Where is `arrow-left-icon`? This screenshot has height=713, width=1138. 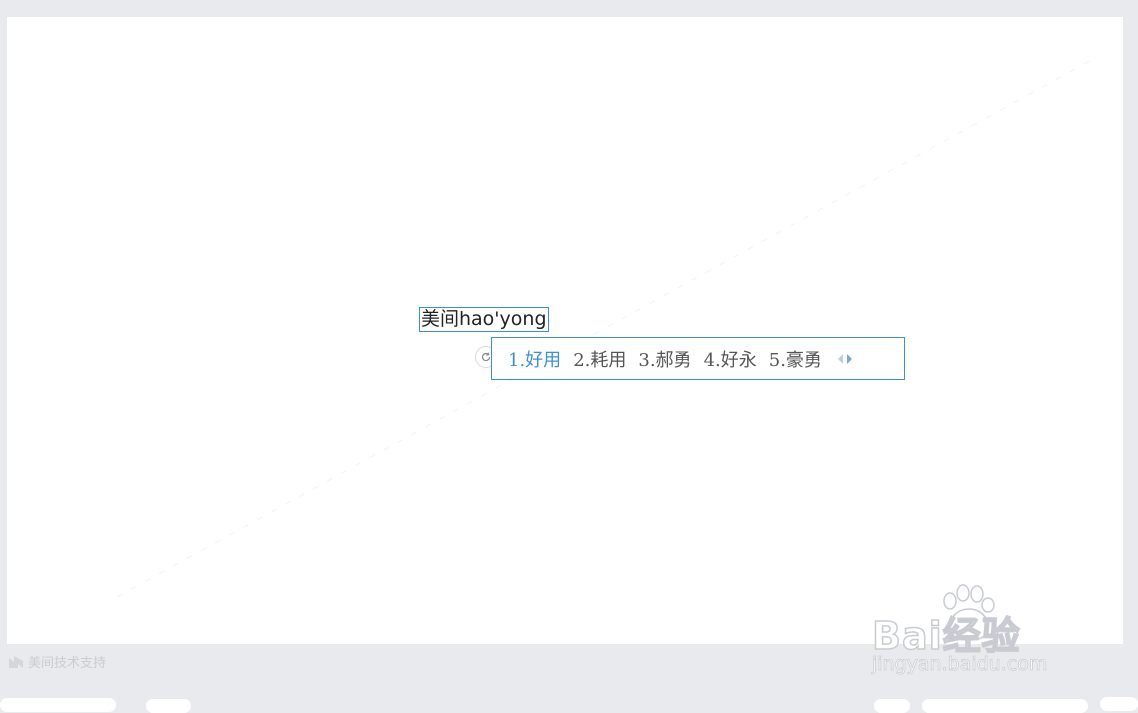
arrow-left-icon is located at coordinates (840, 358).